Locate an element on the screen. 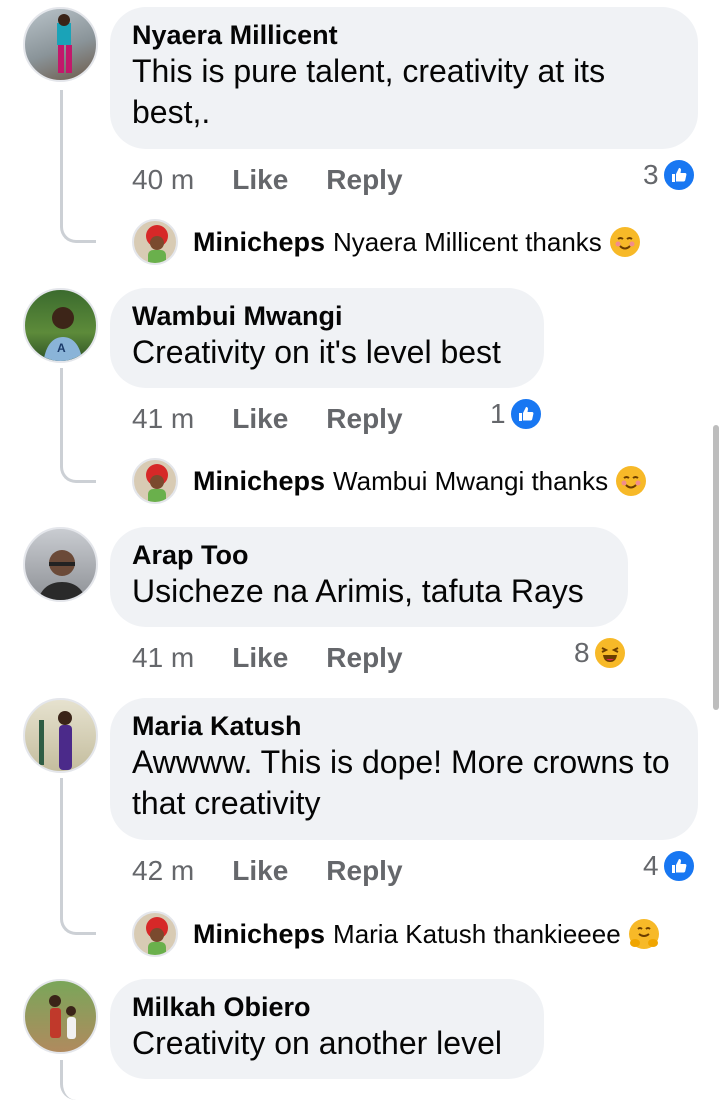  reaction-count: 8 is located at coordinates (582, 652).